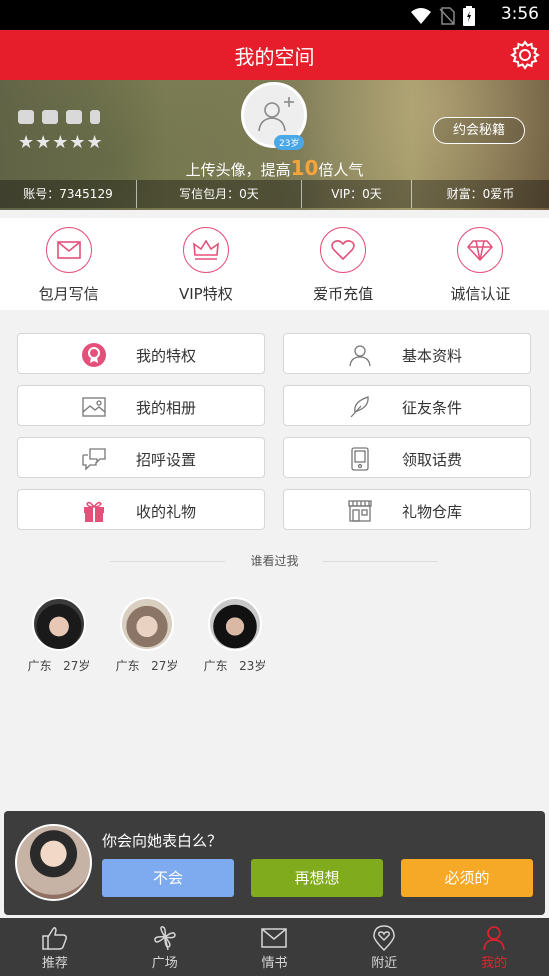 Image resolution: width=549 pixels, height=976 pixels. I want to click on menu-label: 领取话费, so click(432, 460).